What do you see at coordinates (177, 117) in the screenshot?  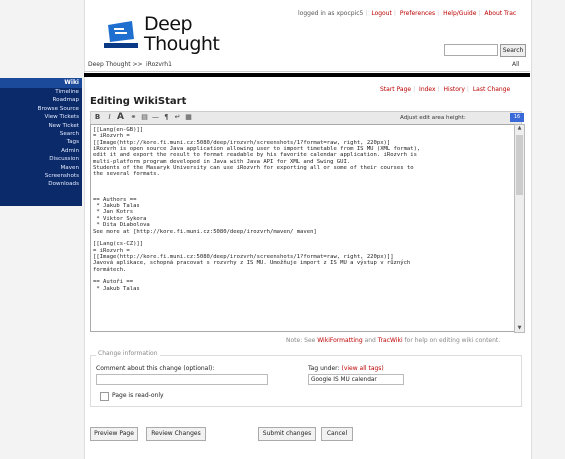 I see `linebreak-icon: ↵` at bounding box center [177, 117].